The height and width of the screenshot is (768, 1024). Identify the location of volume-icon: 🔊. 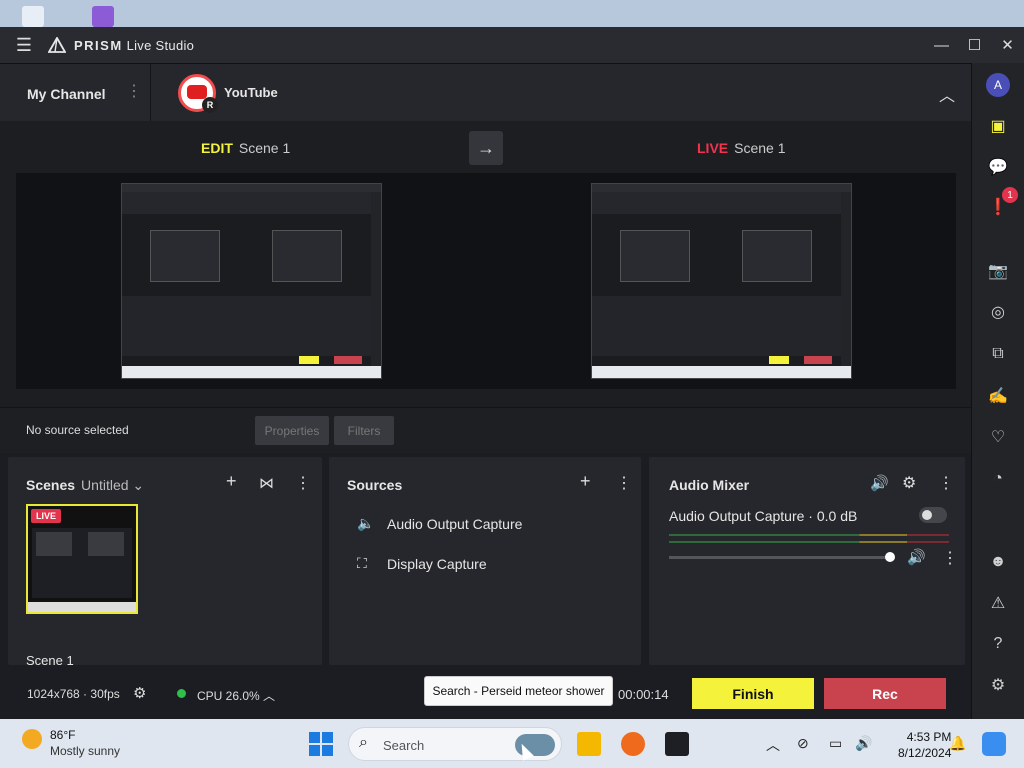
(863, 743).